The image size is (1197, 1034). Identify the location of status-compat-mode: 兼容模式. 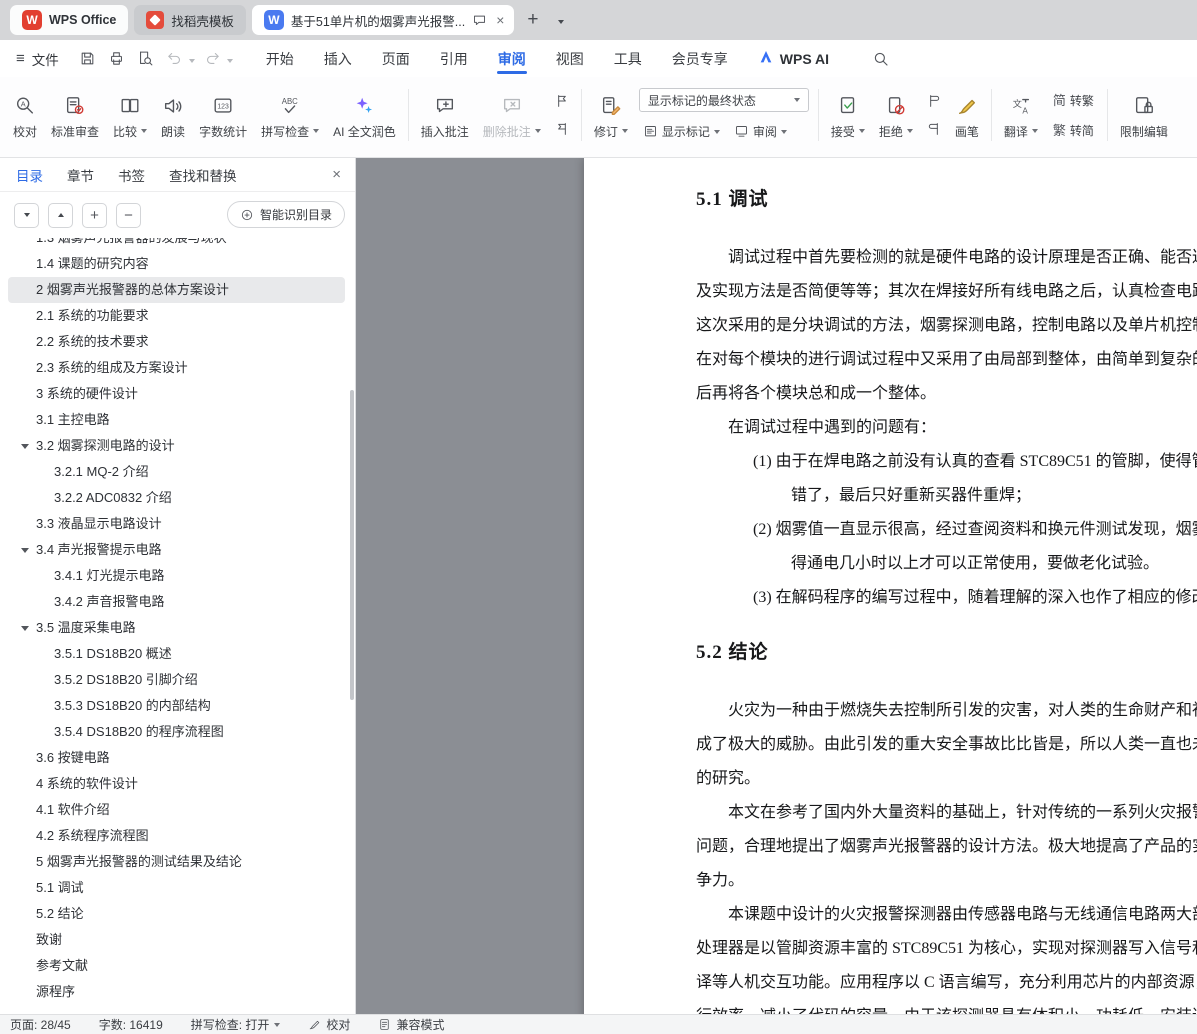
(411, 1024).